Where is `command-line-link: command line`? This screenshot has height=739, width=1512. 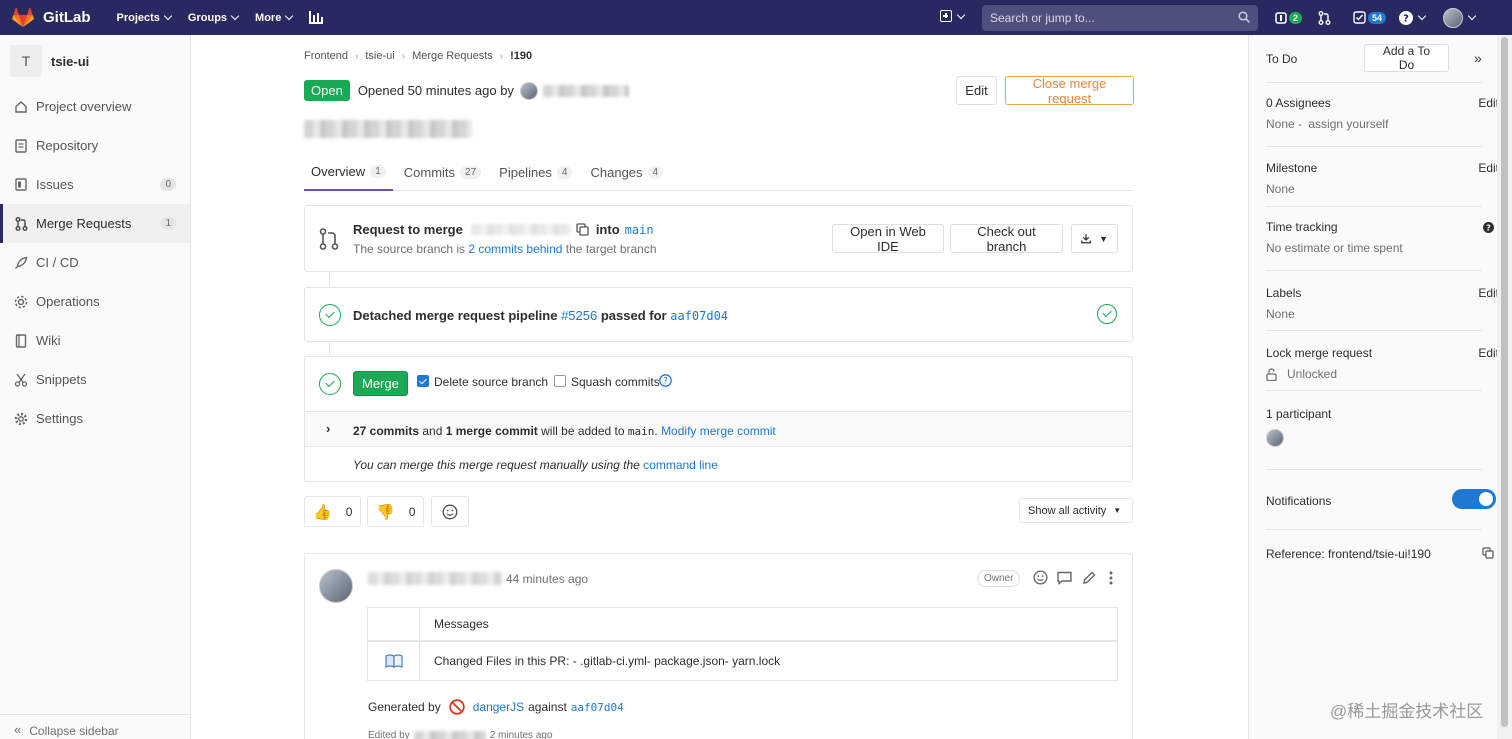
command-line-link: command line is located at coordinates (680, 465).